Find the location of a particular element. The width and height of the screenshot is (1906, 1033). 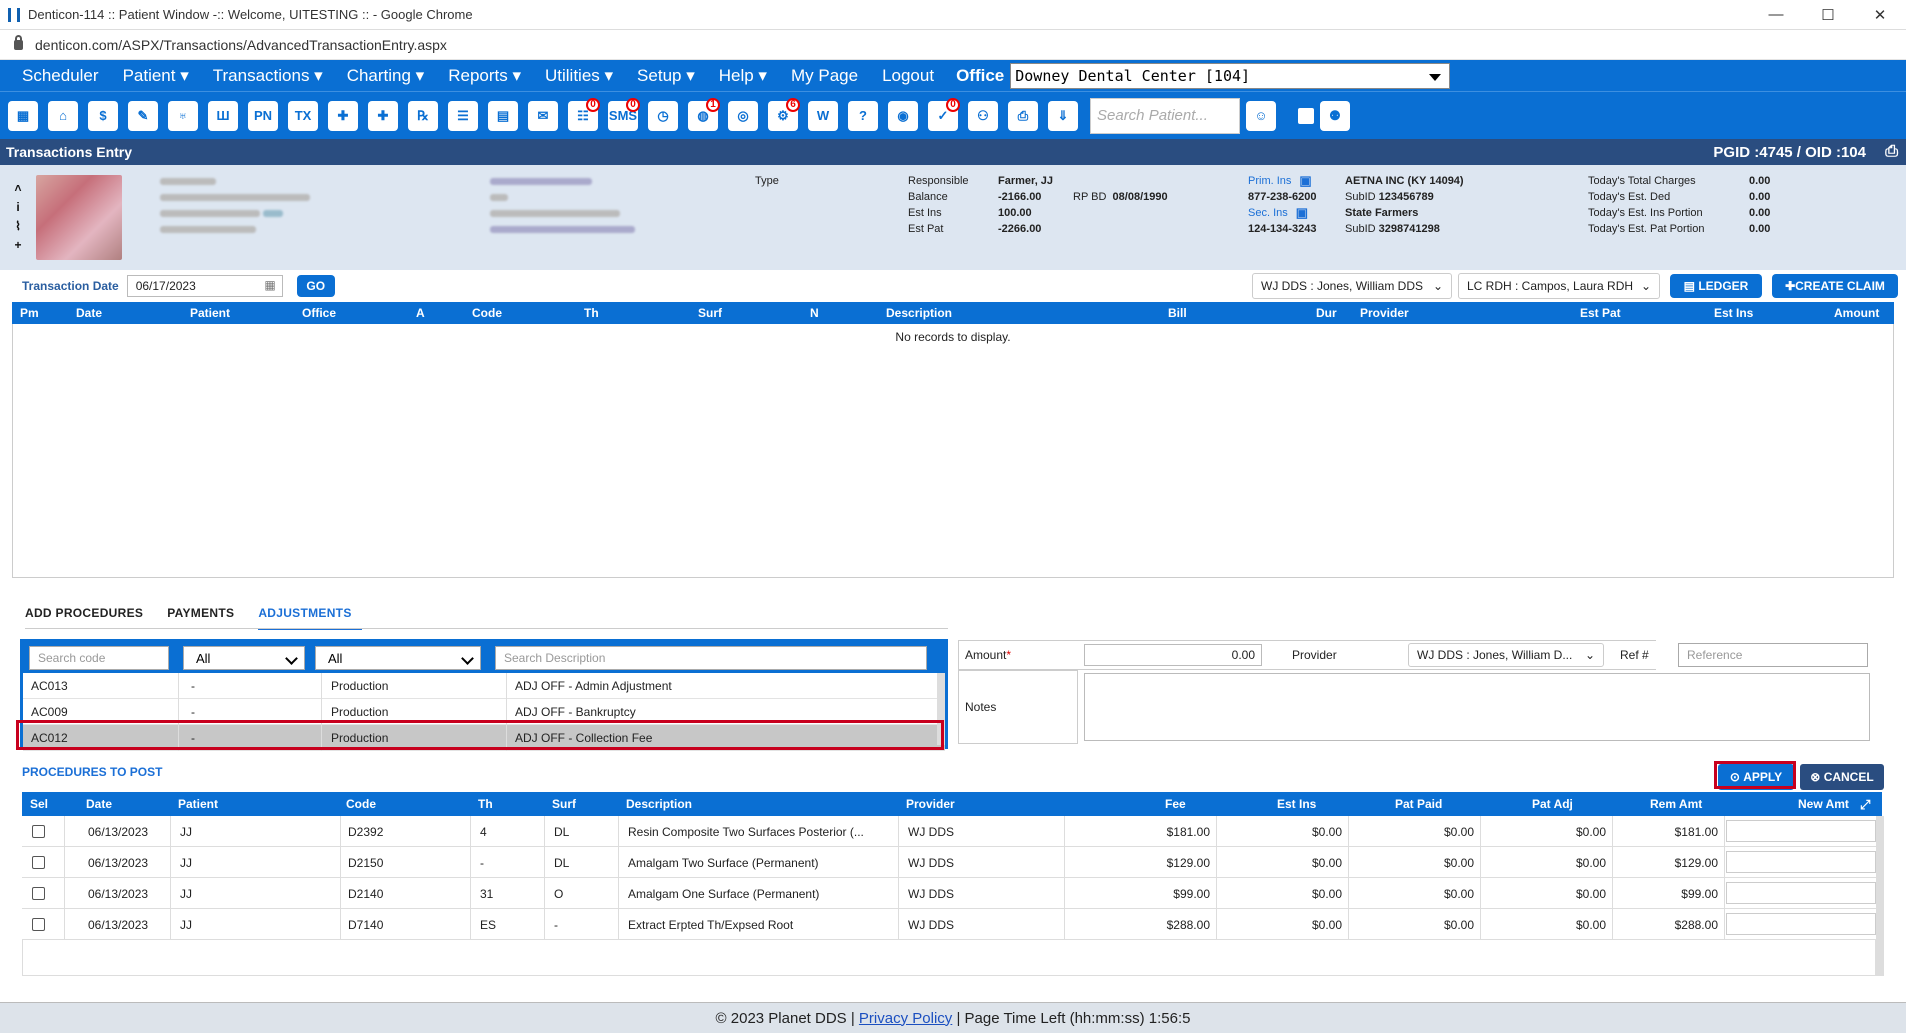

col-n: N is located at coordinates (814, 313).